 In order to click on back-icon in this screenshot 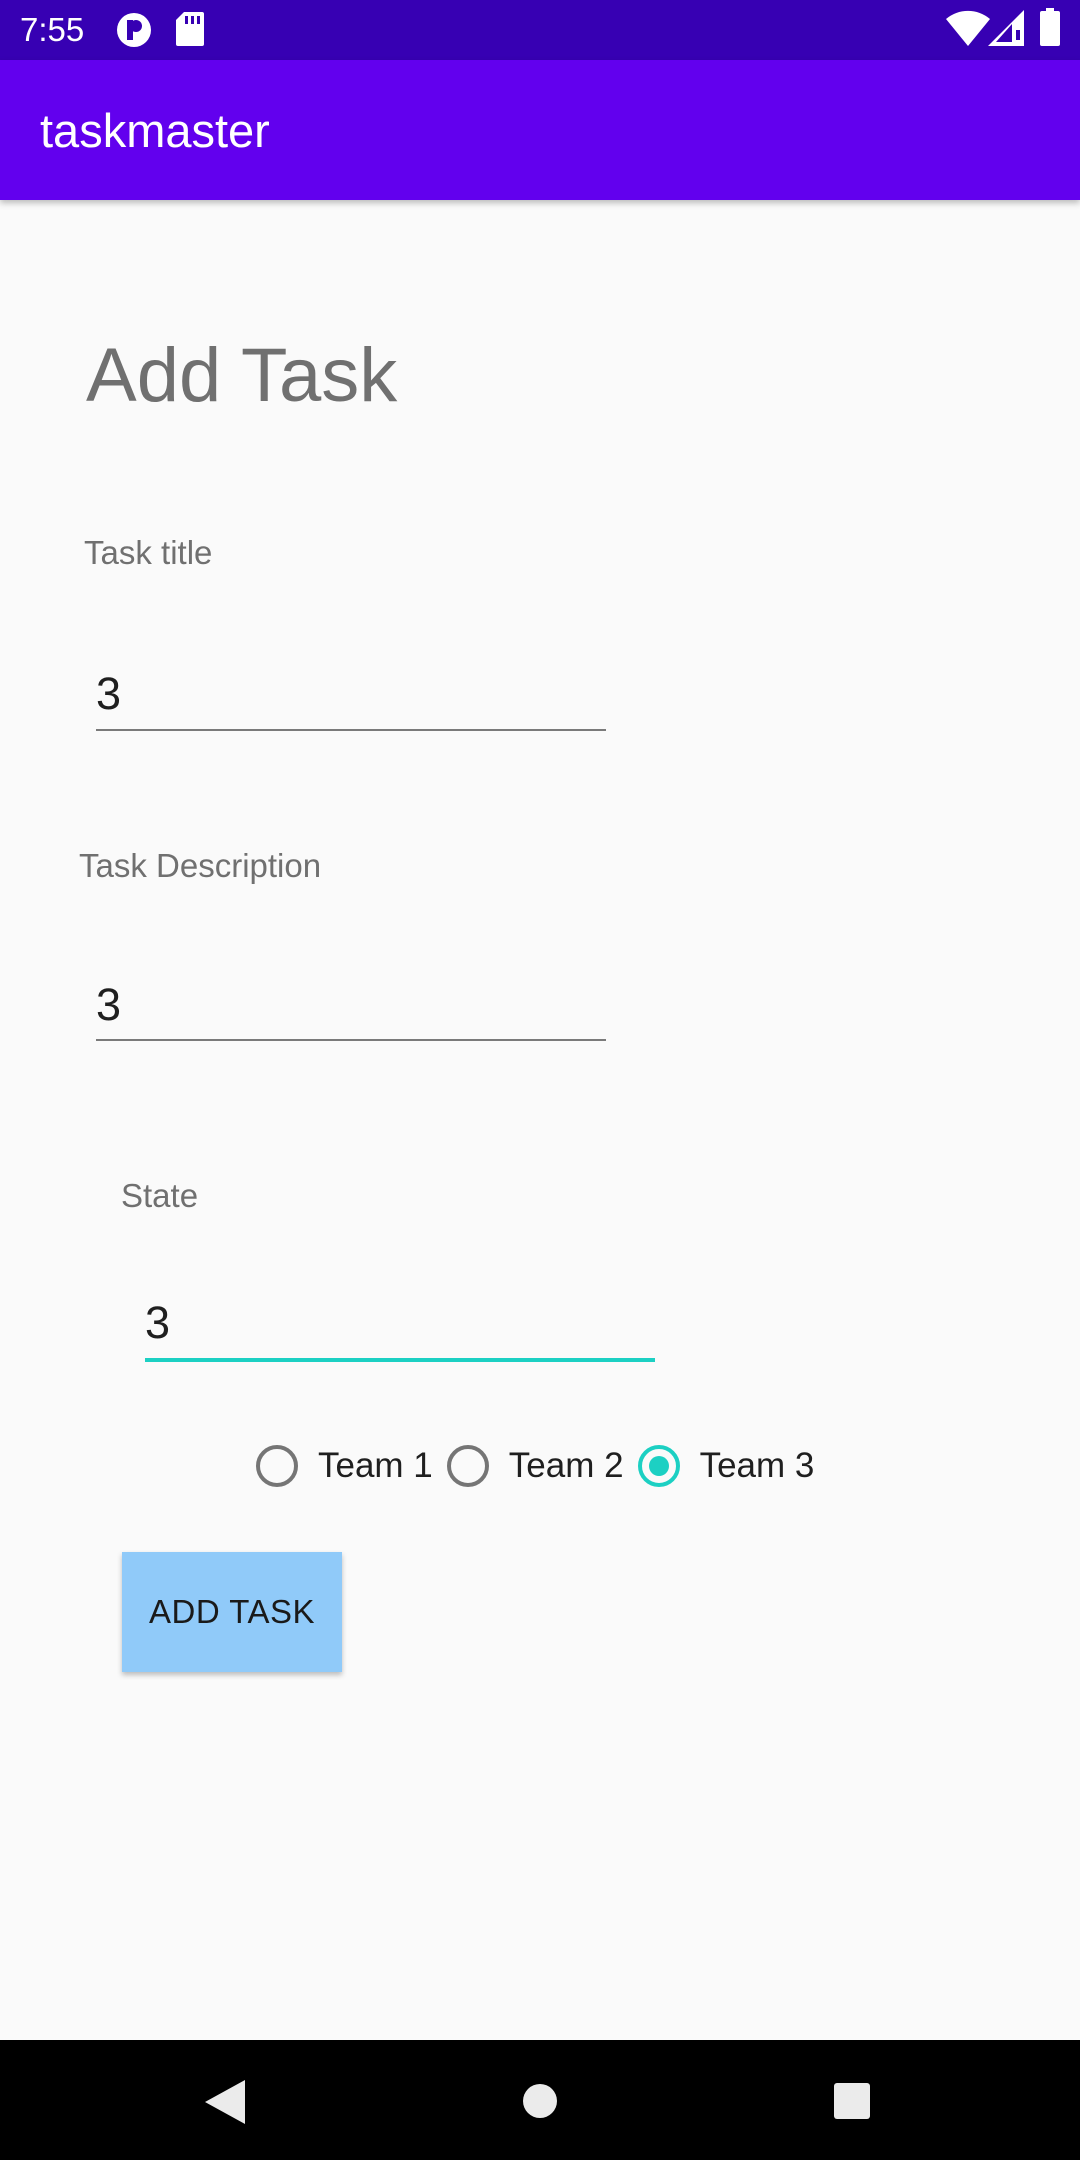, I will do `click(225, 2104)`.